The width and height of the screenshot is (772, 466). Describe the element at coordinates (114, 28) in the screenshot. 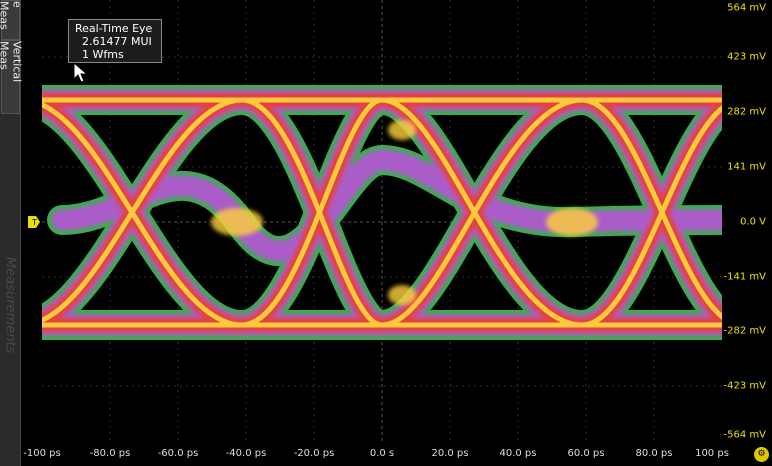

I see `tooltip-title: Real-Time Eye` at that location.